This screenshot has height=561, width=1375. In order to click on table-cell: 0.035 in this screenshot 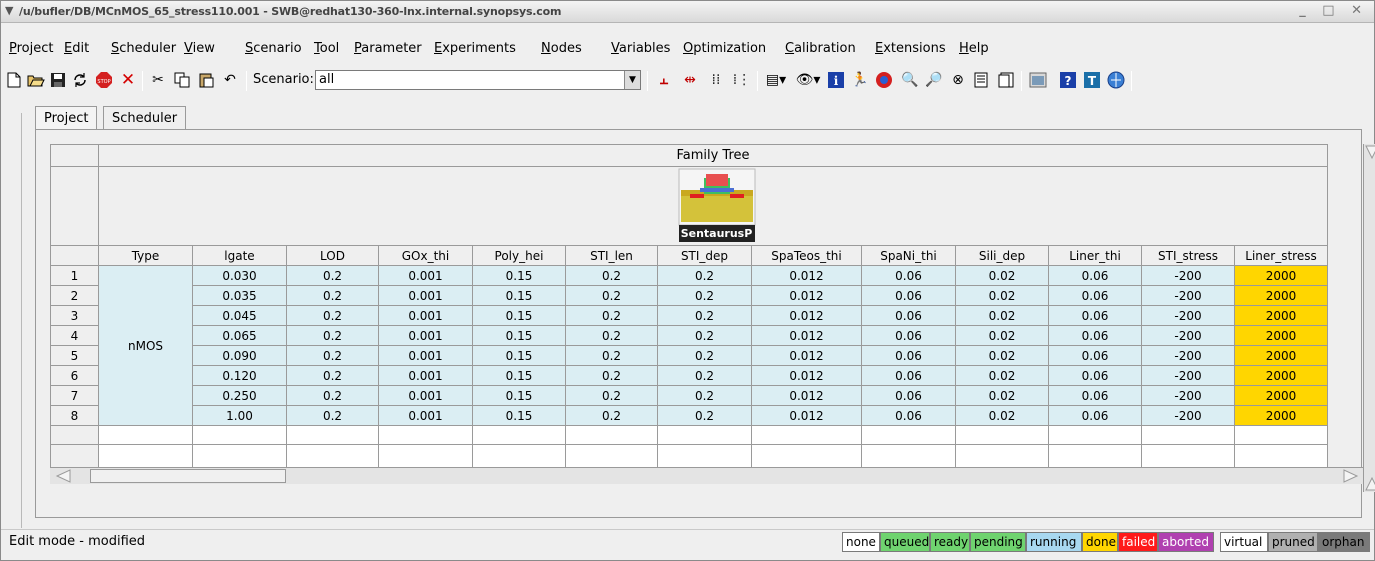, I will do `click(240, 296)`.